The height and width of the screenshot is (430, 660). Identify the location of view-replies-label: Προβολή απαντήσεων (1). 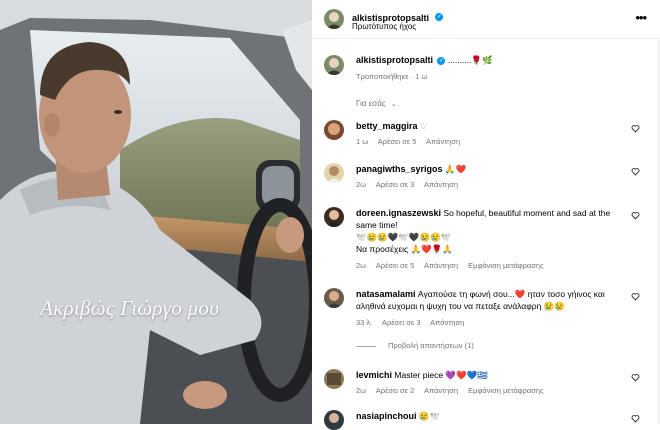
(431, 345).